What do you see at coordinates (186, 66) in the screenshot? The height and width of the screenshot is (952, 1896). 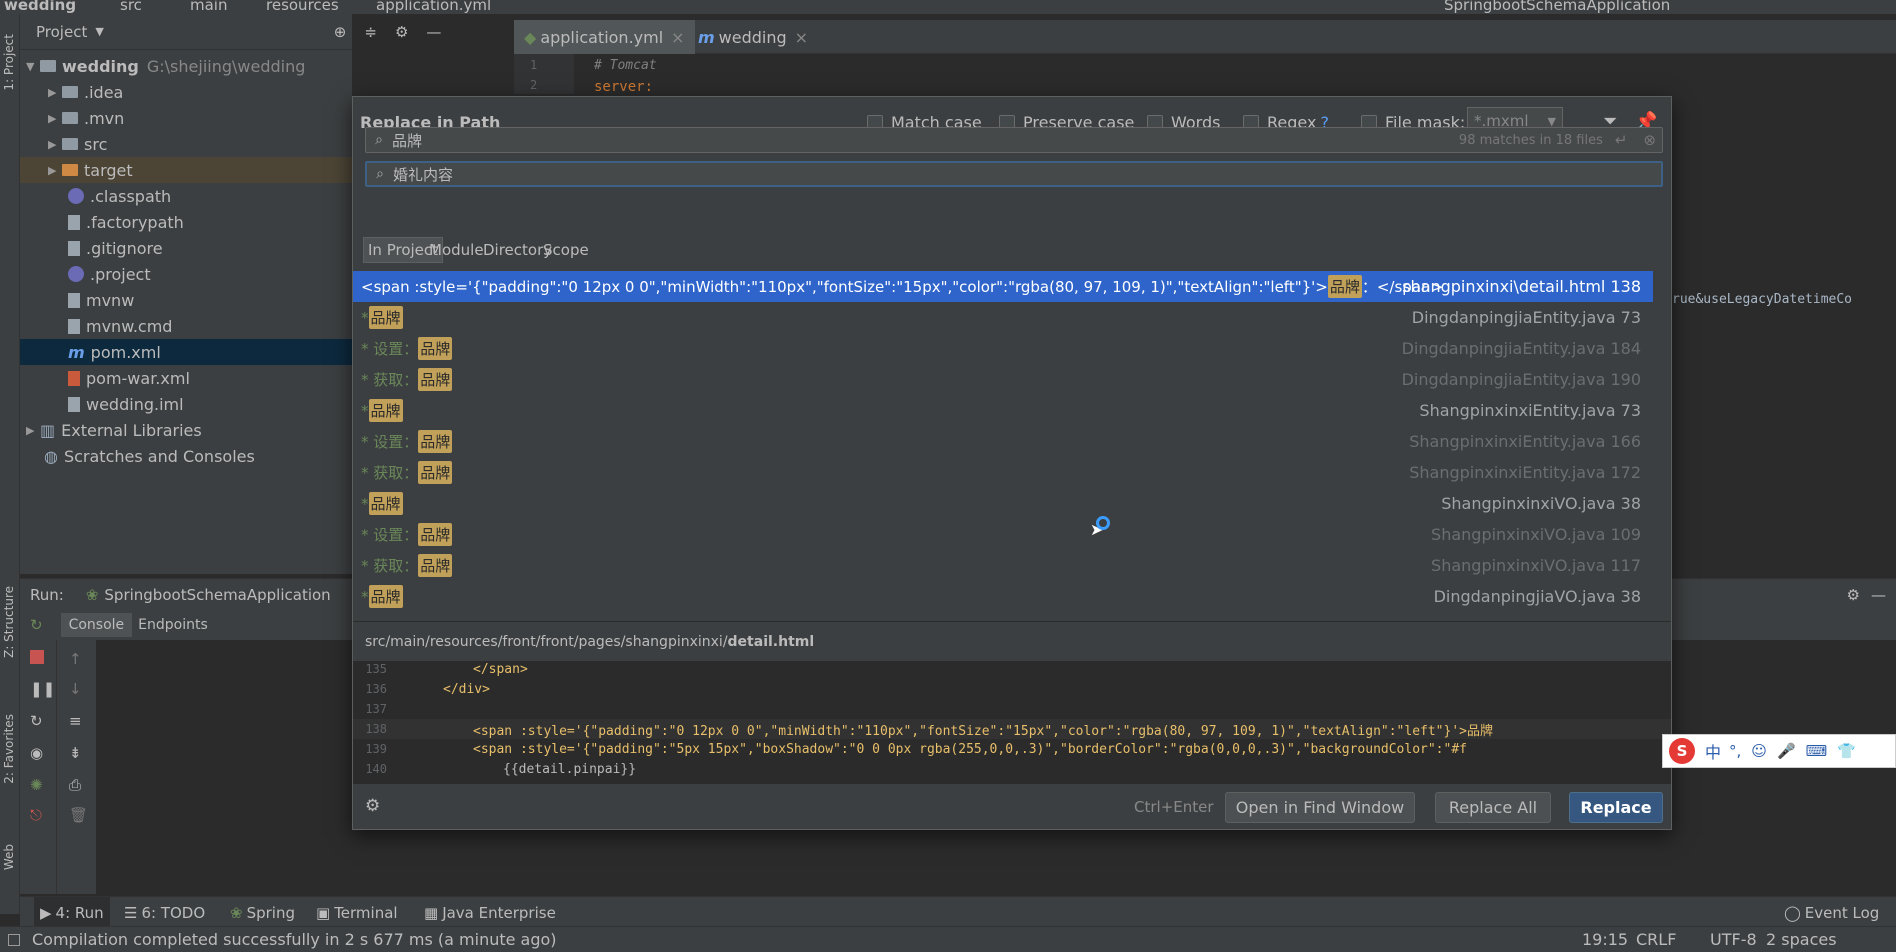 I see `tree-item-wedding: ▼ wedding G:\shejiing\wedding` at bounding box center [186, 66].